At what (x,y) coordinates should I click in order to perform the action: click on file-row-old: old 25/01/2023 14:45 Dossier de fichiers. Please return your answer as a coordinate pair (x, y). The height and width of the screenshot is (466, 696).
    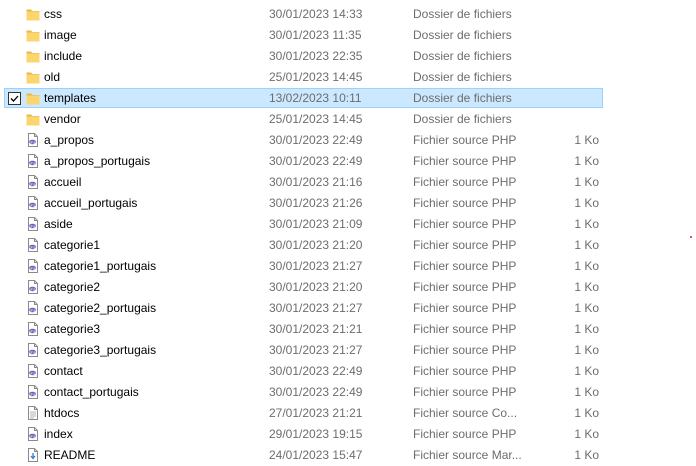
    Looking at the image, I should click on (348, 77).